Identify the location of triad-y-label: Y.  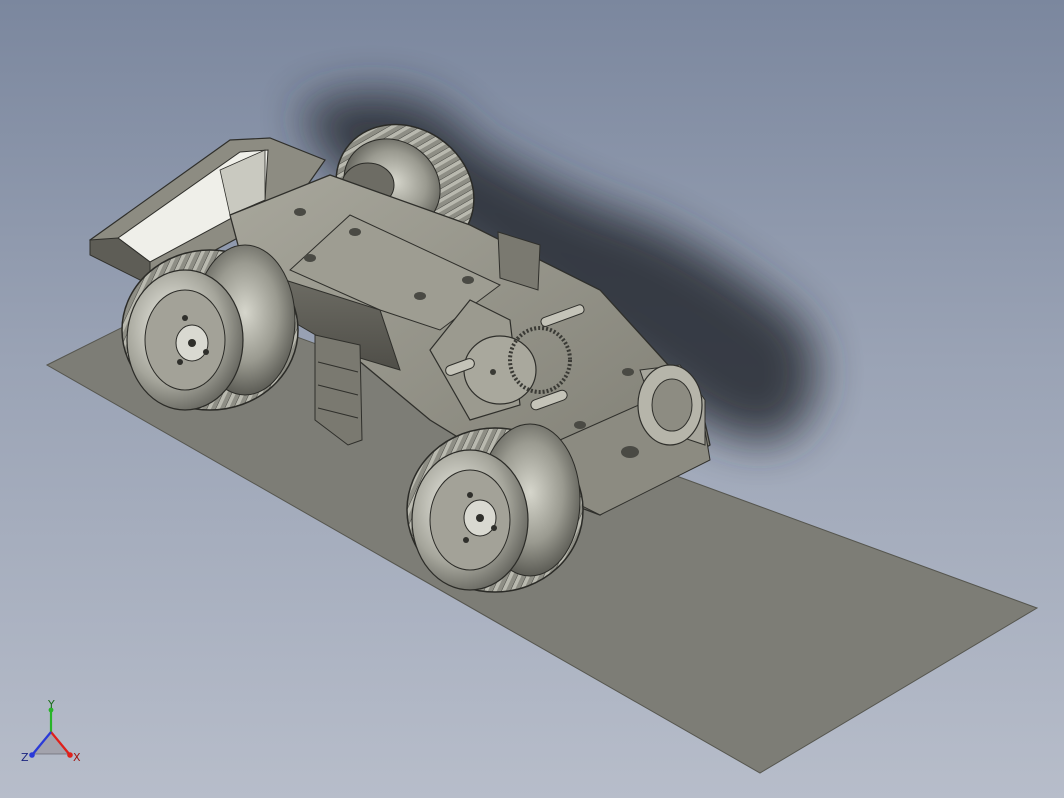
(51, 705).